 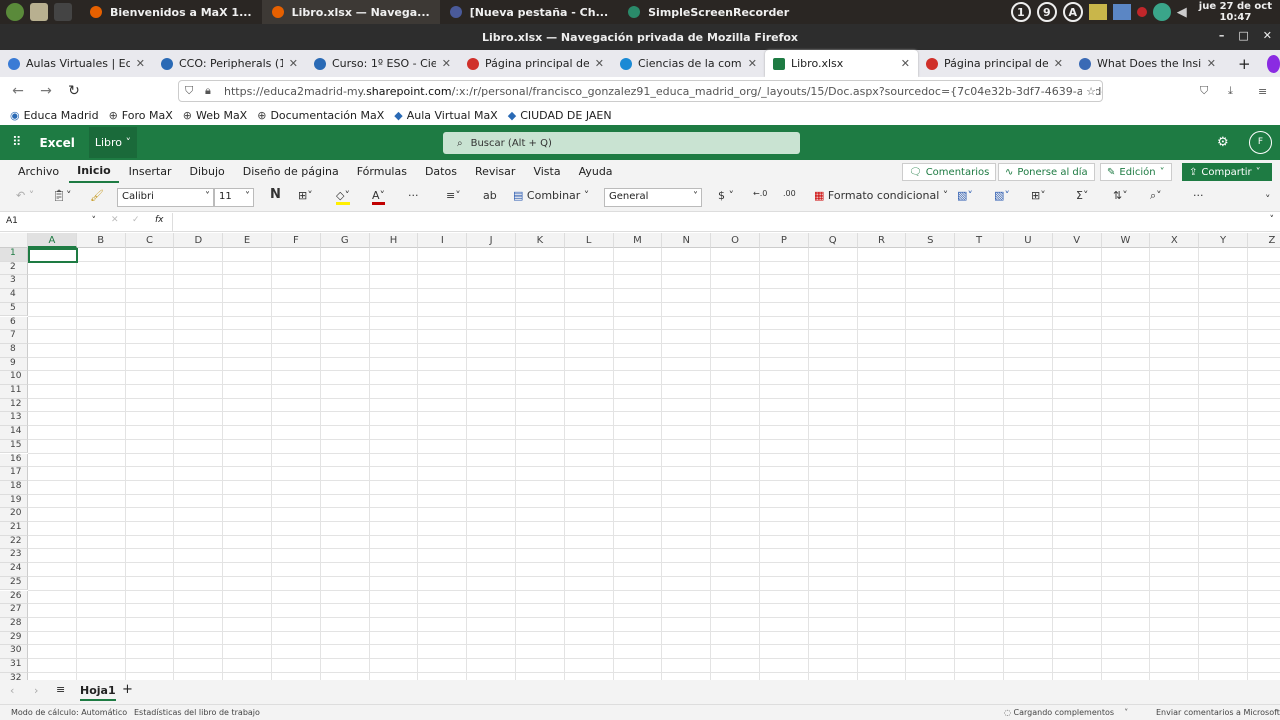 What do you see at coordinates (197, 712) in the screenshot?
I see `workbook-stats: Estadísticas del libro de trabajo` at bounding box center [197, 712].